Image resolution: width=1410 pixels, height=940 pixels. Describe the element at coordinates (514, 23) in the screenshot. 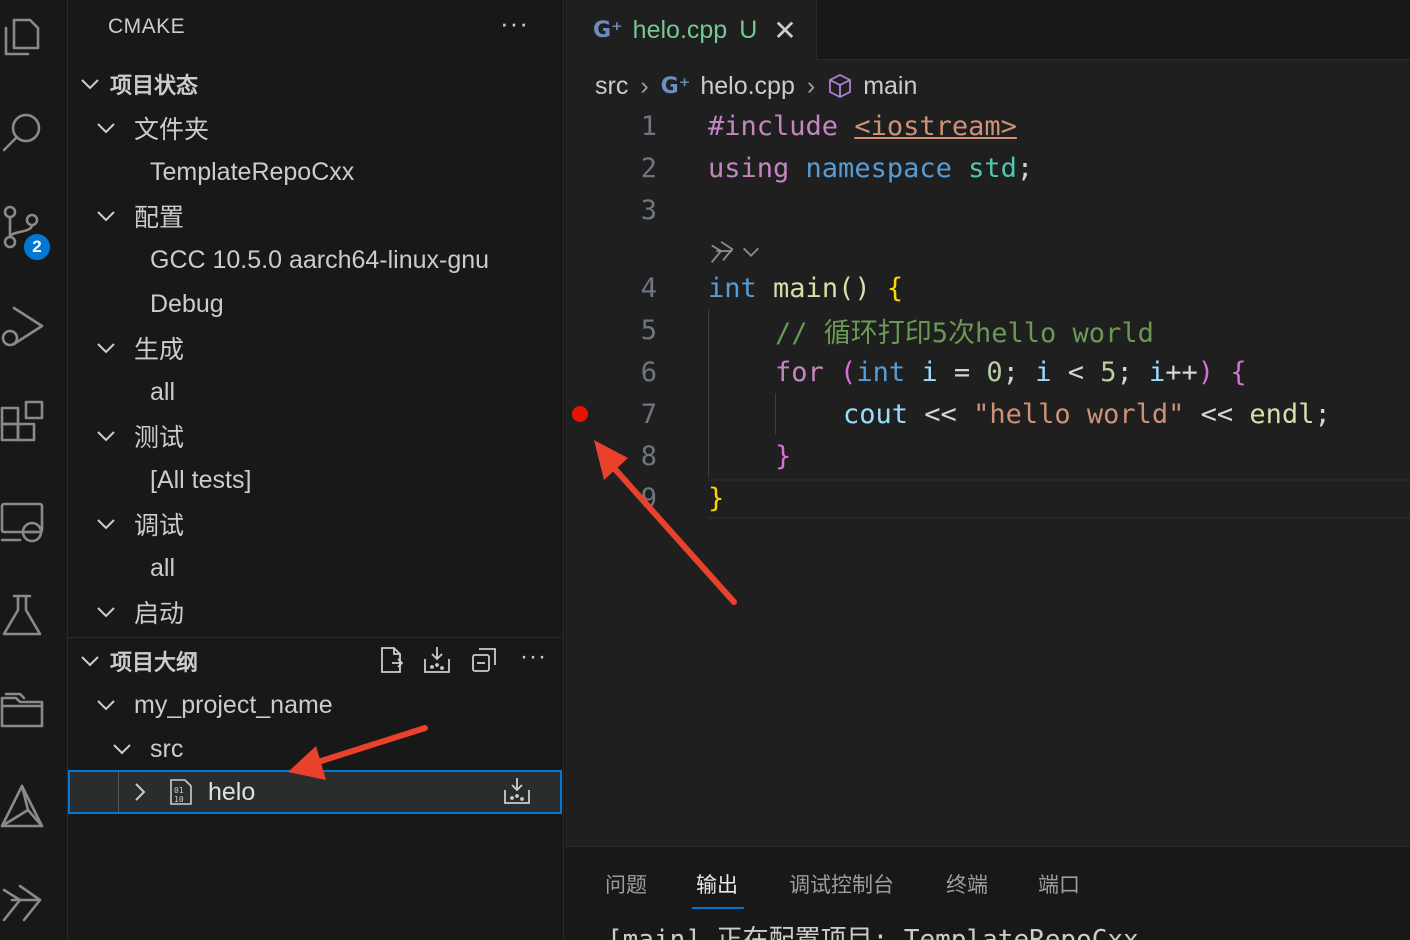

I see `sidebar-more-button: ···` at that location.